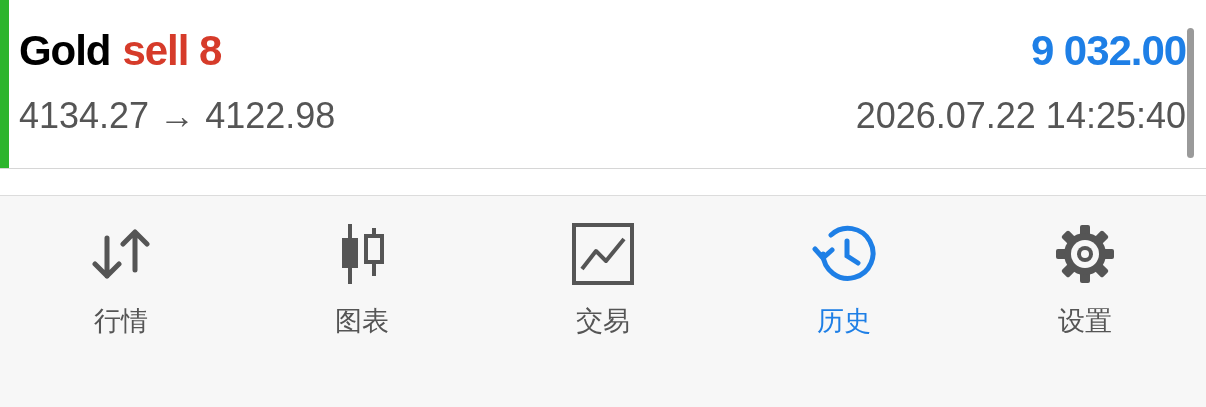 The image size is (1206, 407). Describe the element at coordinates (1085, 301) in the screenshot. I see `nav-tab: 设置` at that location.